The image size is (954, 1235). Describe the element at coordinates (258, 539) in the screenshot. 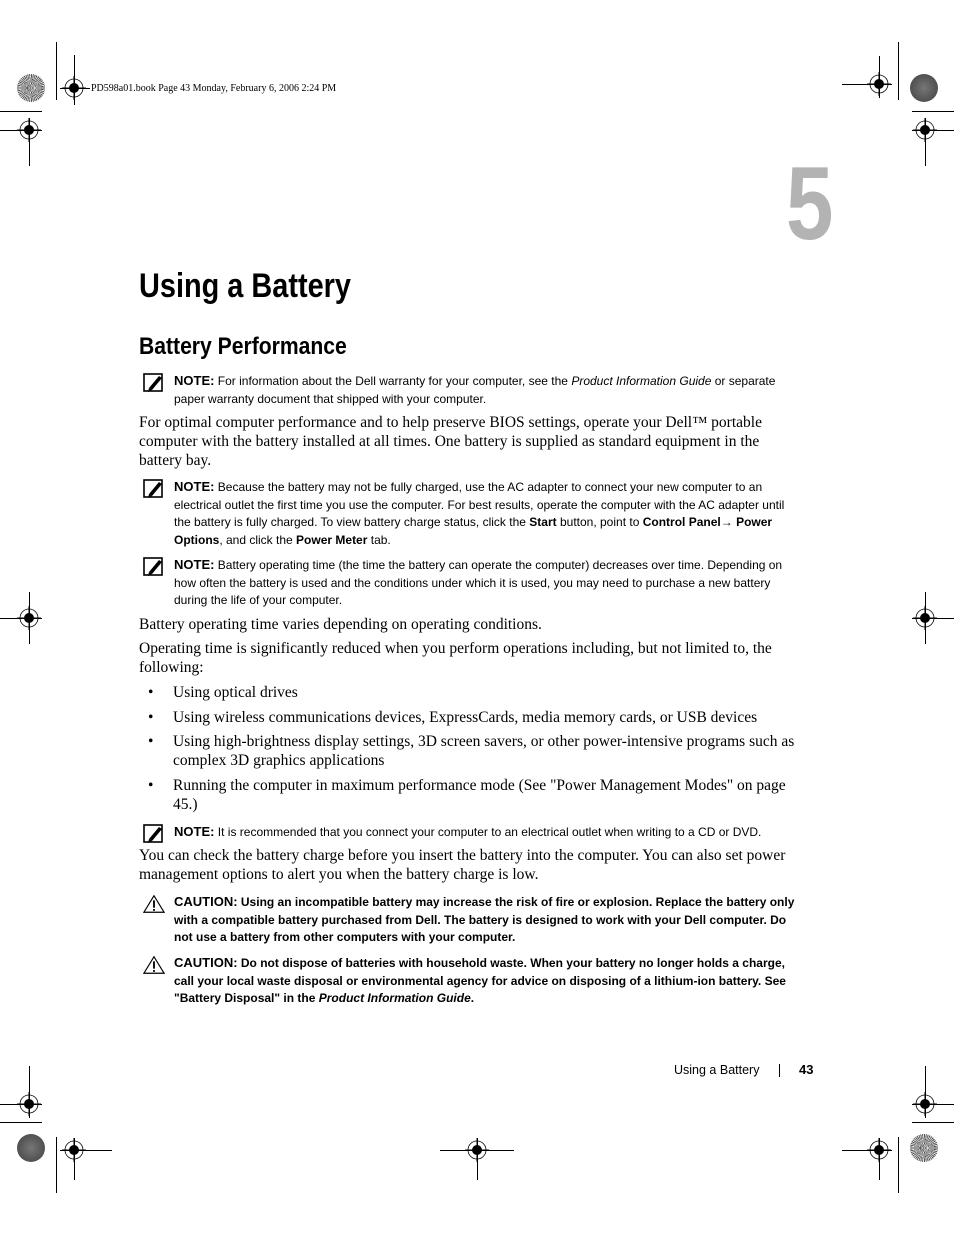

I see `text-run: , and click the` at that location.